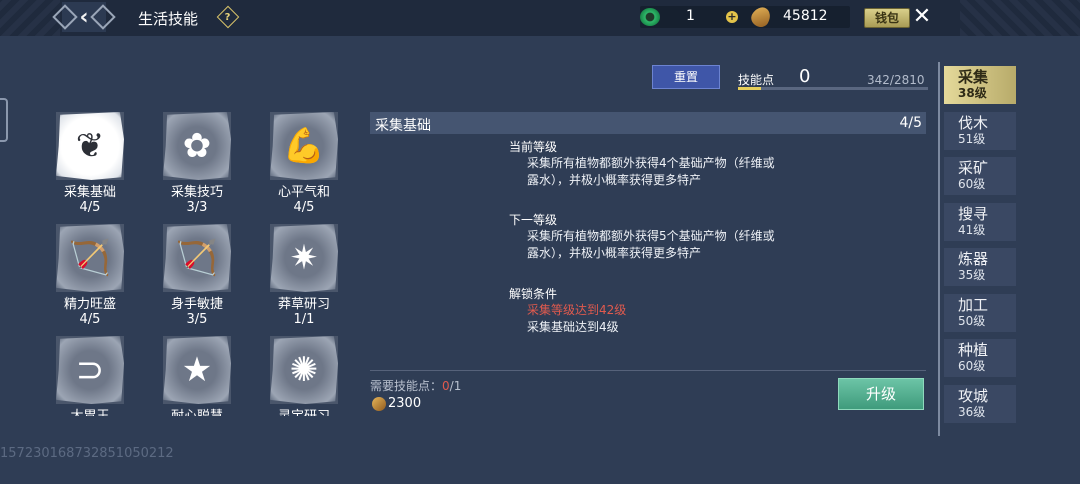 The width and height of the screenshot is (1080, 484). What do you see at coordinates (89, 304) in the screenshot?
I see `skill-name: 精力旺盛` at bounding box center [89, 304].